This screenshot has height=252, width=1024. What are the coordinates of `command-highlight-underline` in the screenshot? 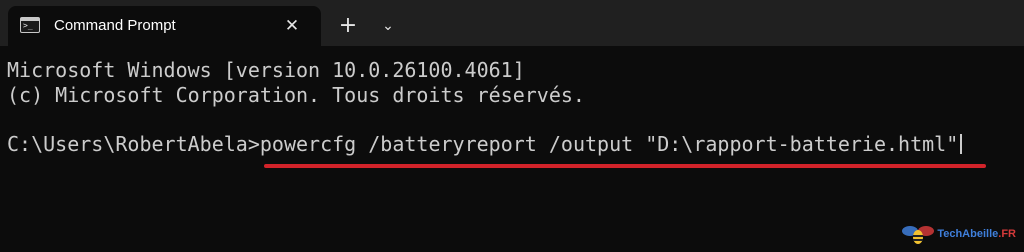 It's located at (625, 166).